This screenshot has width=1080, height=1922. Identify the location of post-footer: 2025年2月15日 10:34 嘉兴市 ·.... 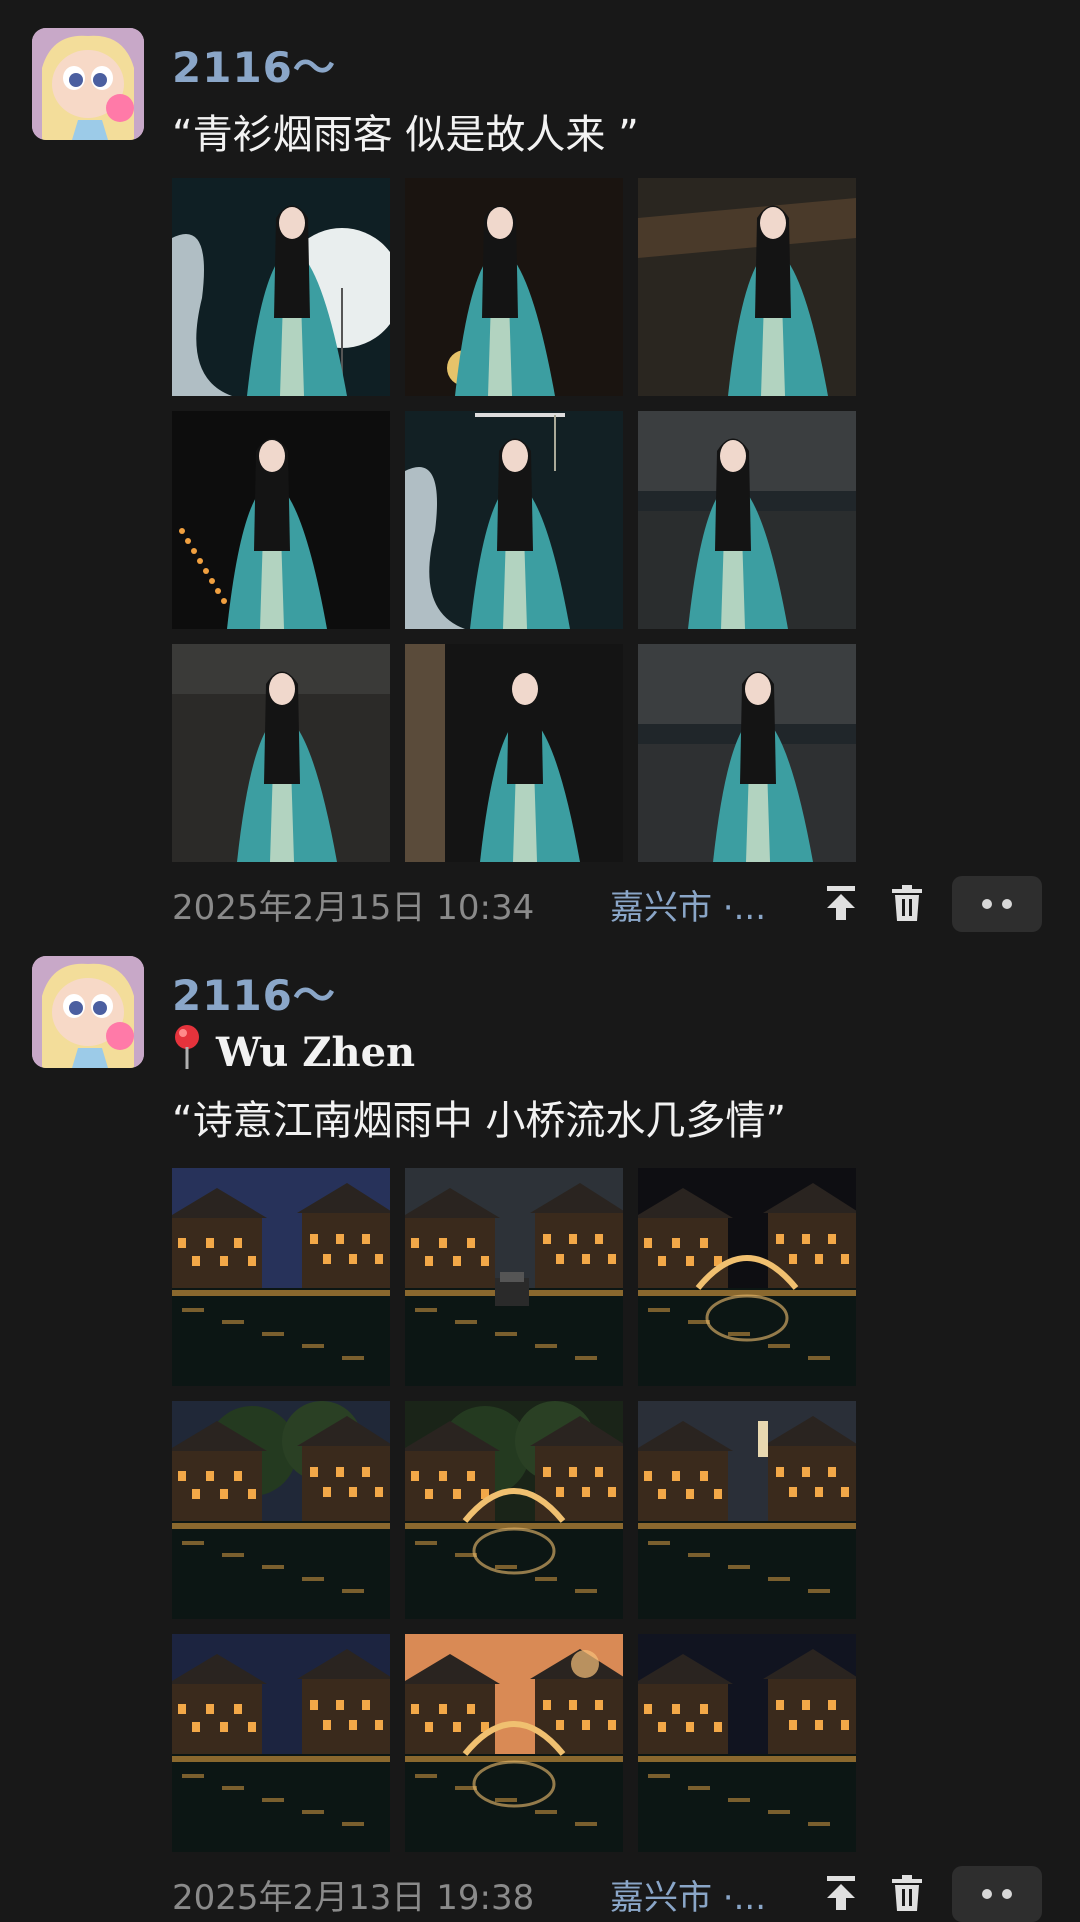
(607, 904).